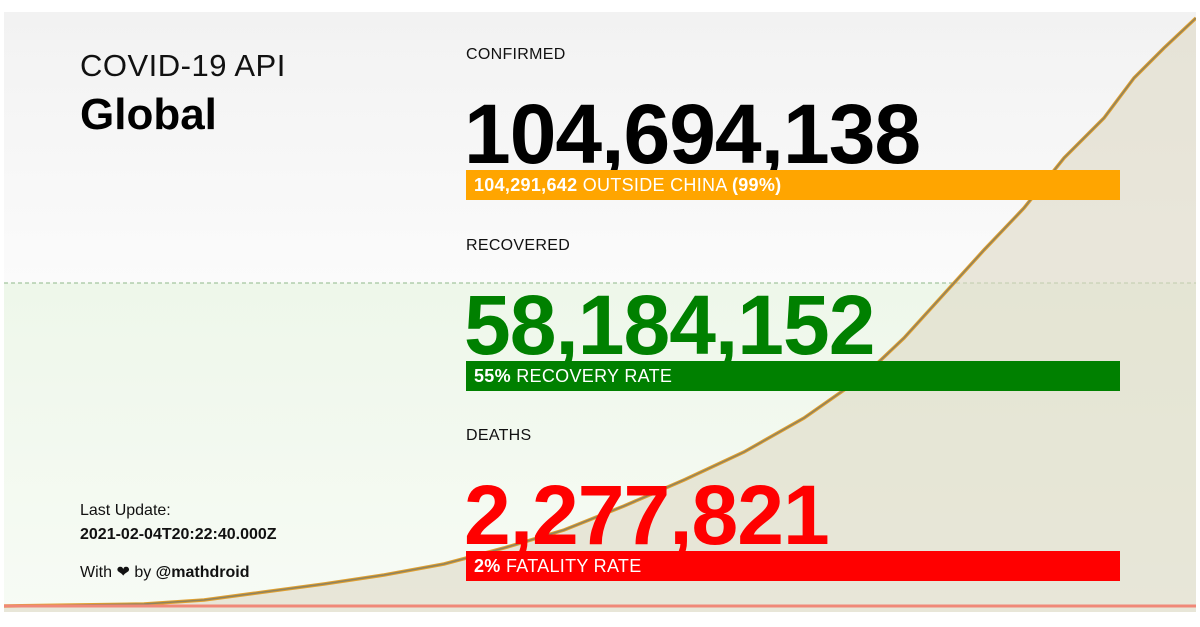  I want to click on confirmed-label: CONFIRMED, so click(516, 54).